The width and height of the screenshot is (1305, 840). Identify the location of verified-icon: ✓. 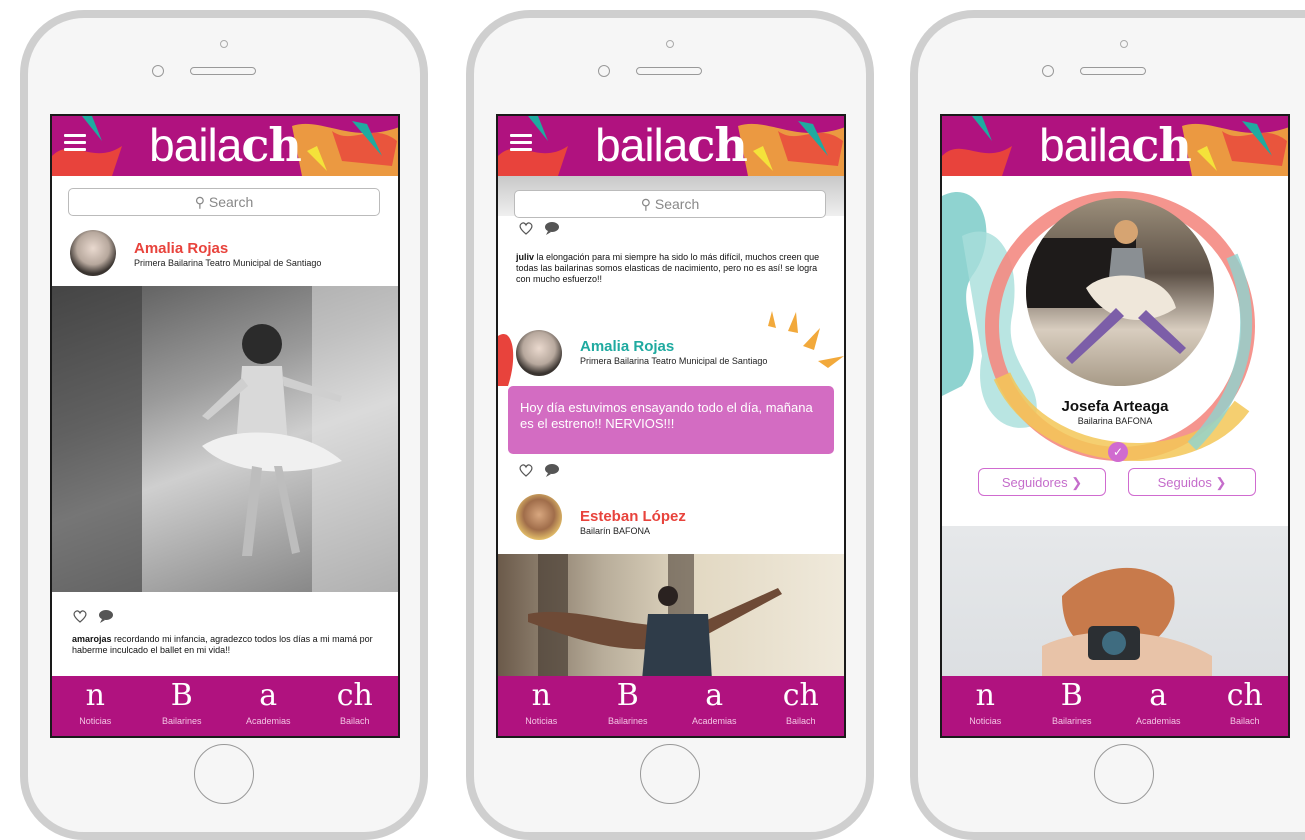
(1118, 452).